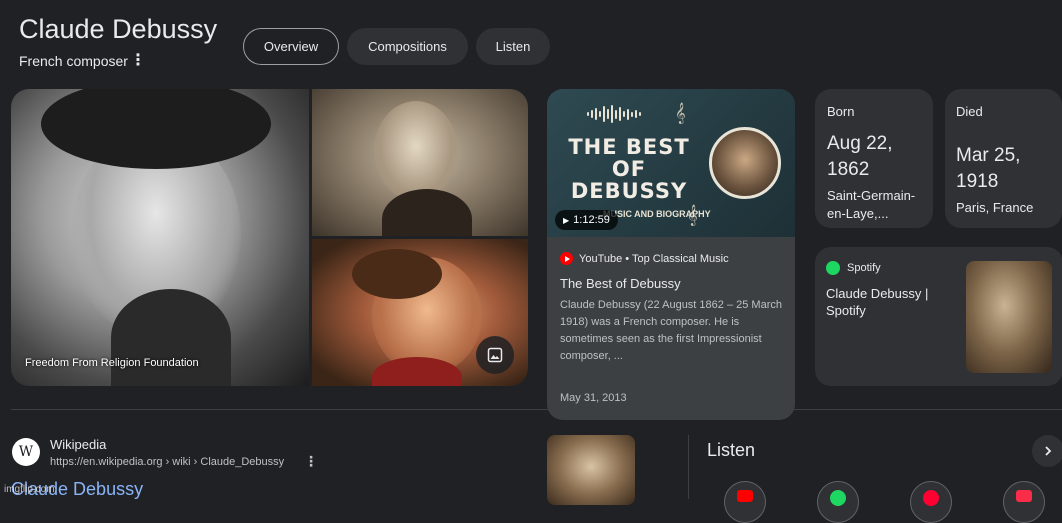  I want to click on more-options-icon: ⋮, so click(138, 60).